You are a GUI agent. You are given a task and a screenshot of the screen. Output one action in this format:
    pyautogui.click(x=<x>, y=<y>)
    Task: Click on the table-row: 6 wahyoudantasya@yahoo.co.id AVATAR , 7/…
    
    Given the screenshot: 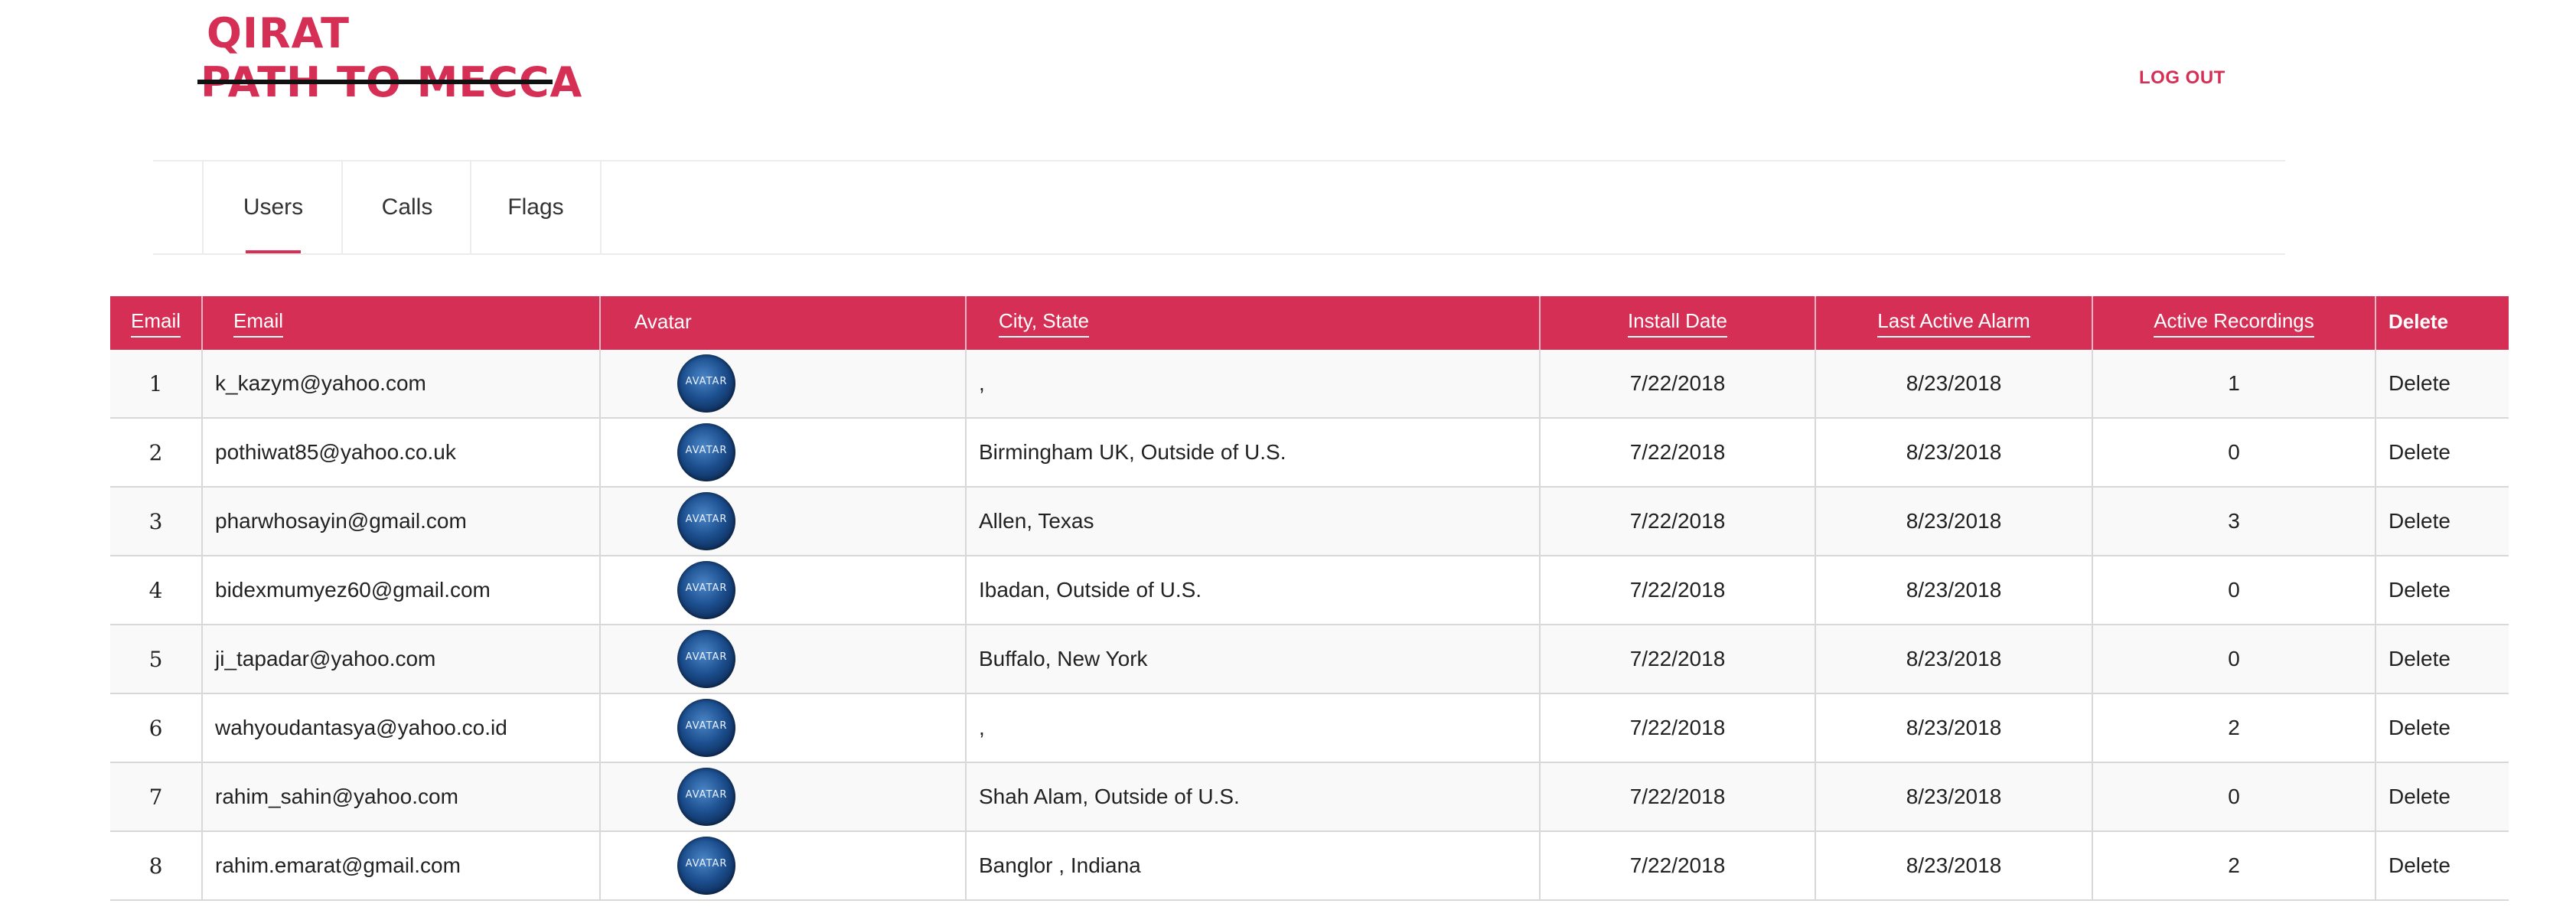 What is the action you would take?
    pyautogui.click(x=1309, y=728)
    